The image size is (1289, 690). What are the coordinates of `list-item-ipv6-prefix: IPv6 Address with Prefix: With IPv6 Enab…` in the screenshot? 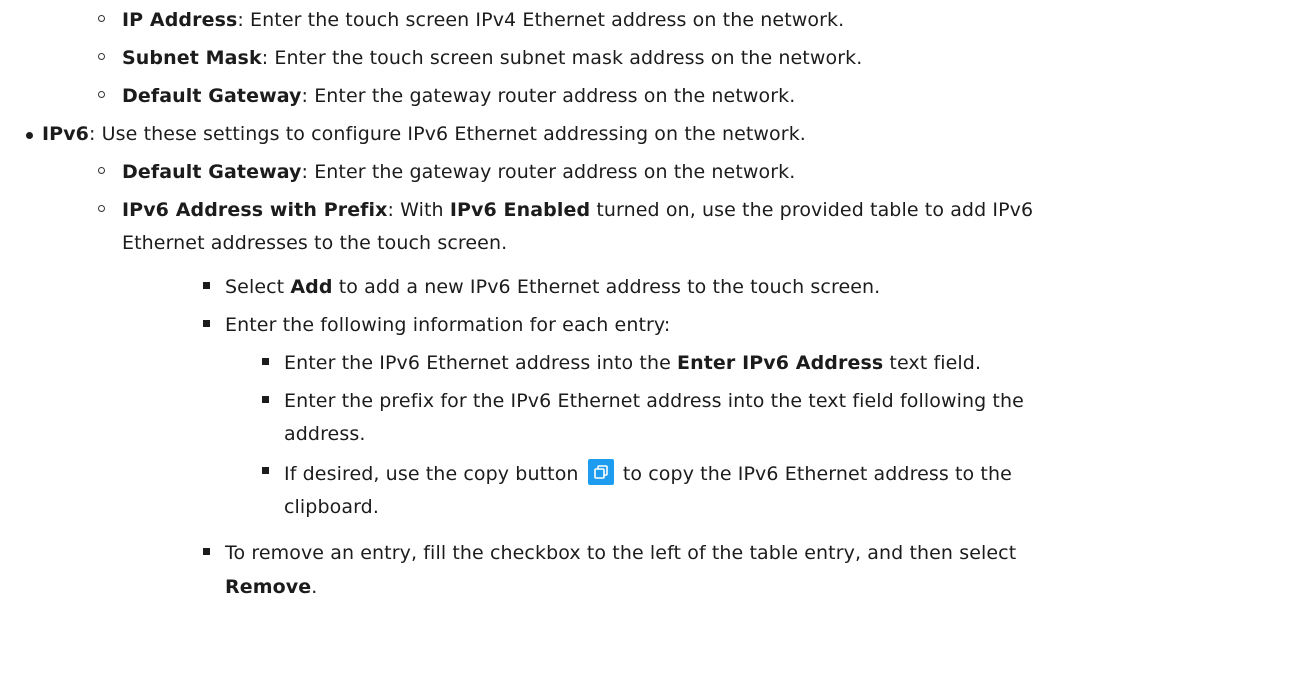 It's located at (578, 210).